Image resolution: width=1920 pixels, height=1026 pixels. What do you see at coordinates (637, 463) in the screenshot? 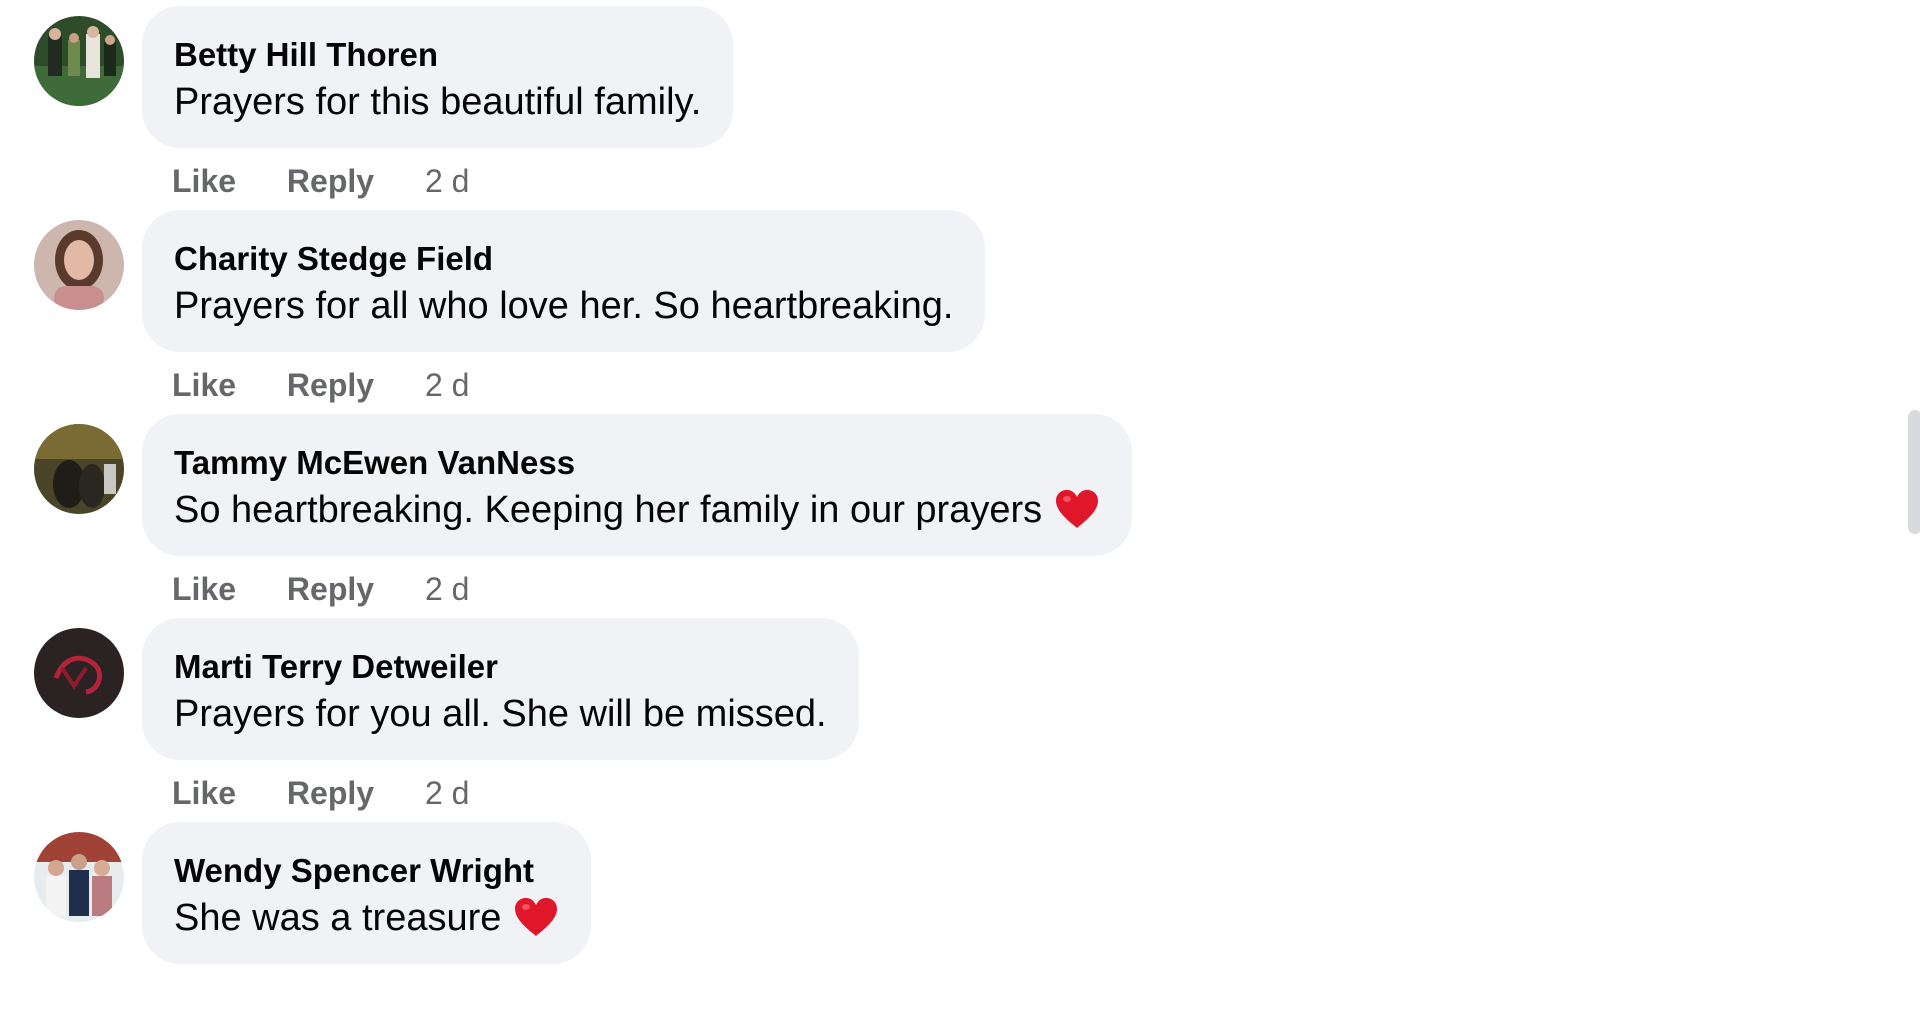
I see `comment-author: Tammy McEwen VanNess` at bounding box center [637, 463].